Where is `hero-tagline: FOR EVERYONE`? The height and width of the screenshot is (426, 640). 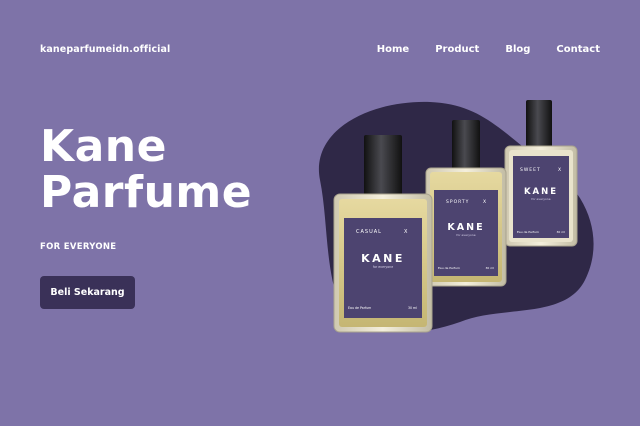
hero-tagline: FOR EVERYONE is located at coordinates (78, 247).